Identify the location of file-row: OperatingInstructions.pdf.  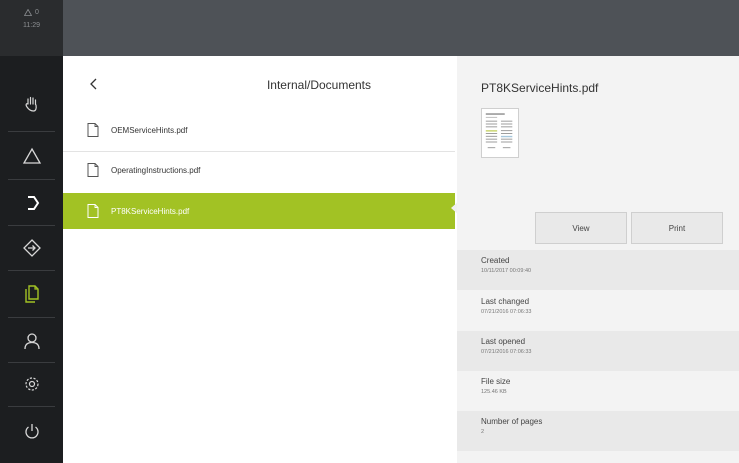
(259, 170).